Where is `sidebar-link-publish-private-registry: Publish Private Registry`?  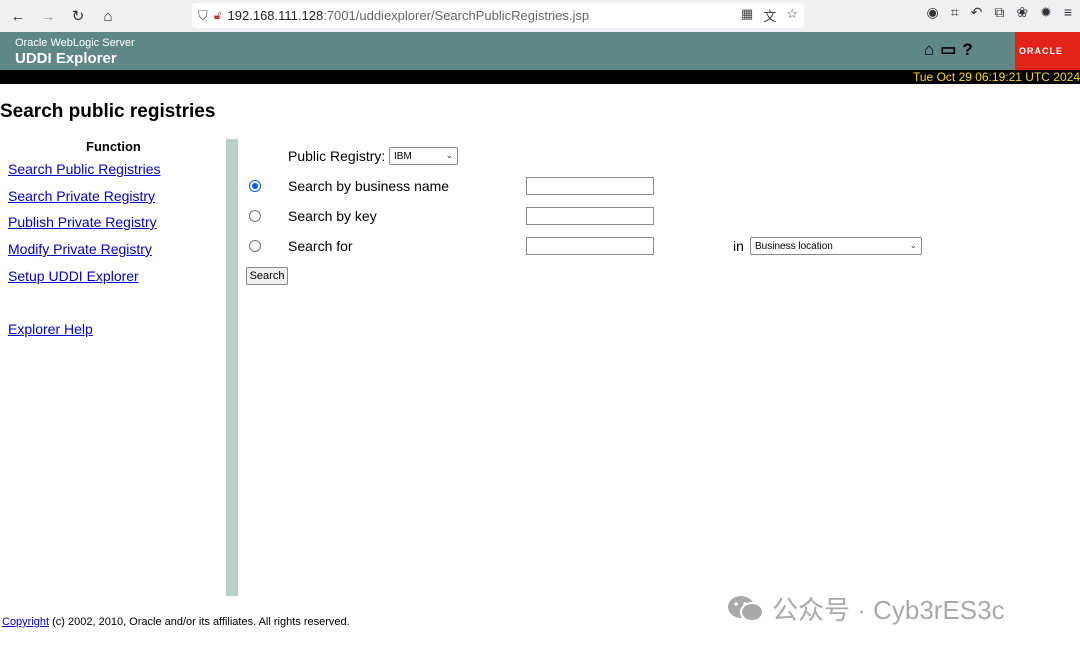
sidebar-link-publish-private-registry: Publish Private Registry is located at coordinates (82, 222).